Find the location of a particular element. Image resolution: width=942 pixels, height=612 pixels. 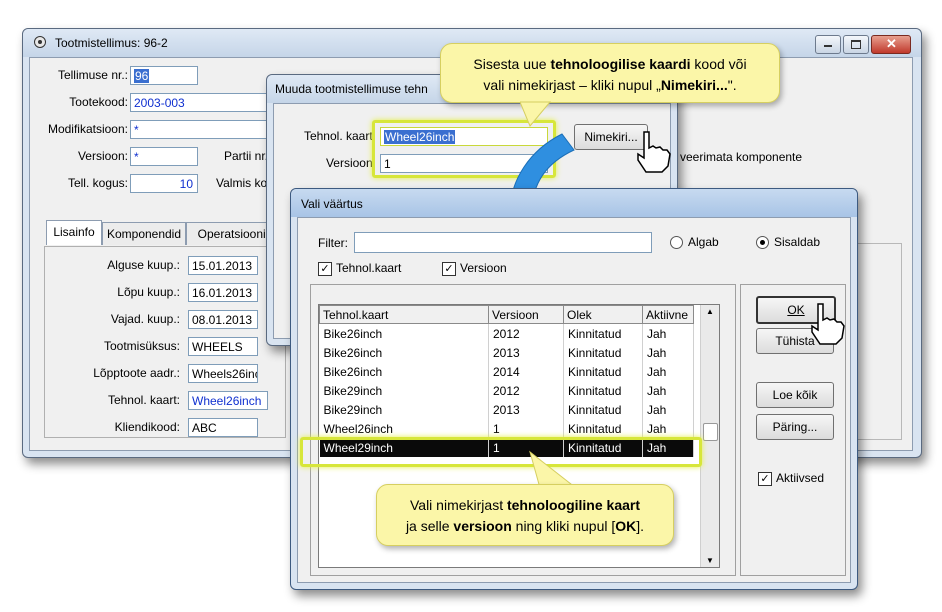

col-aktiivne: Aktiivne is located at coordinates (668, 314).